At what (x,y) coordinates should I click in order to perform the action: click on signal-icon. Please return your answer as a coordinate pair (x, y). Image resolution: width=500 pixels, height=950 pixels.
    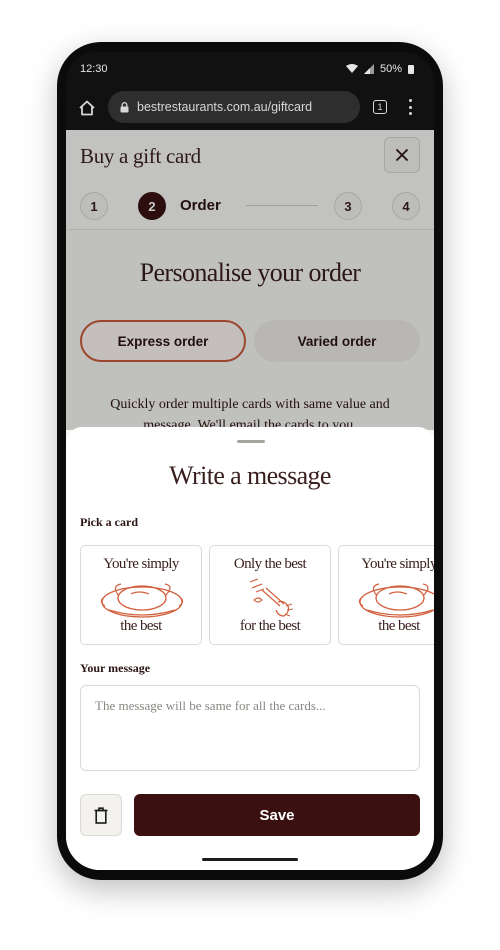
    Looking at the image, I should click on (368, 69).